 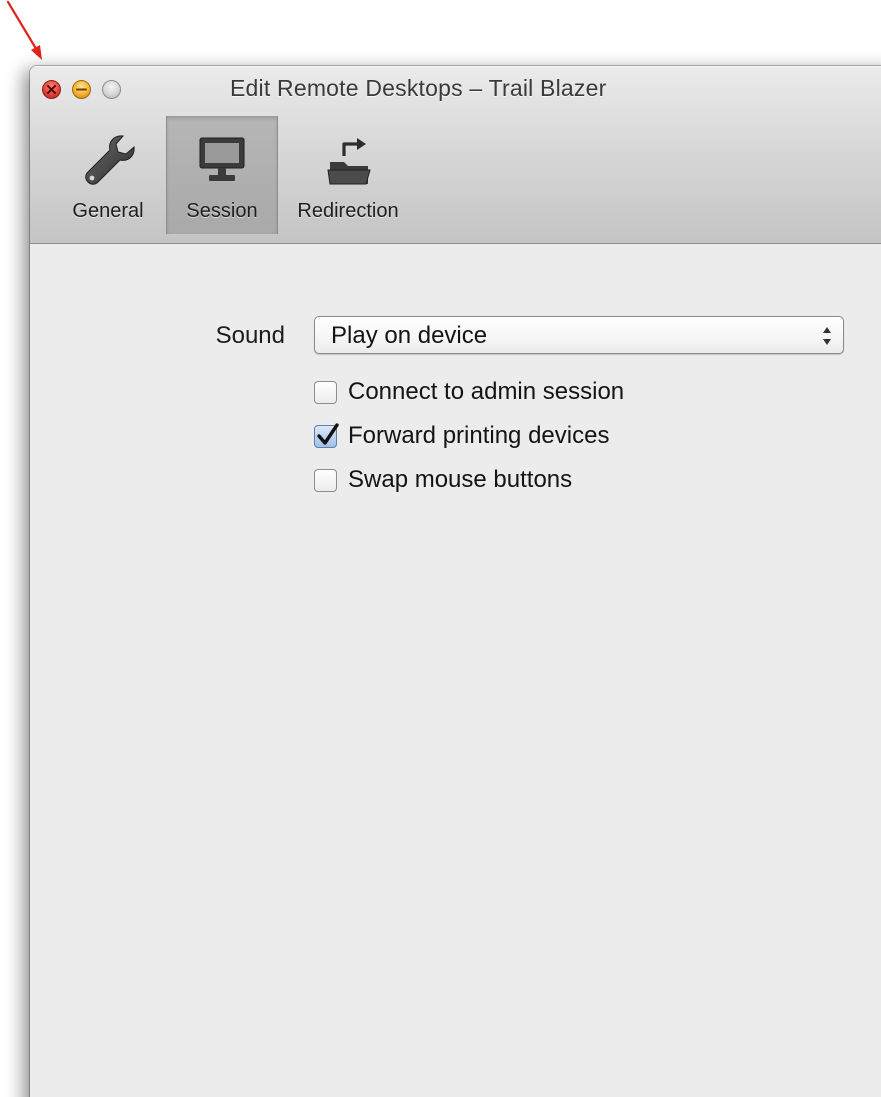 I want to click on window-controls, so click(x=81, y=89).